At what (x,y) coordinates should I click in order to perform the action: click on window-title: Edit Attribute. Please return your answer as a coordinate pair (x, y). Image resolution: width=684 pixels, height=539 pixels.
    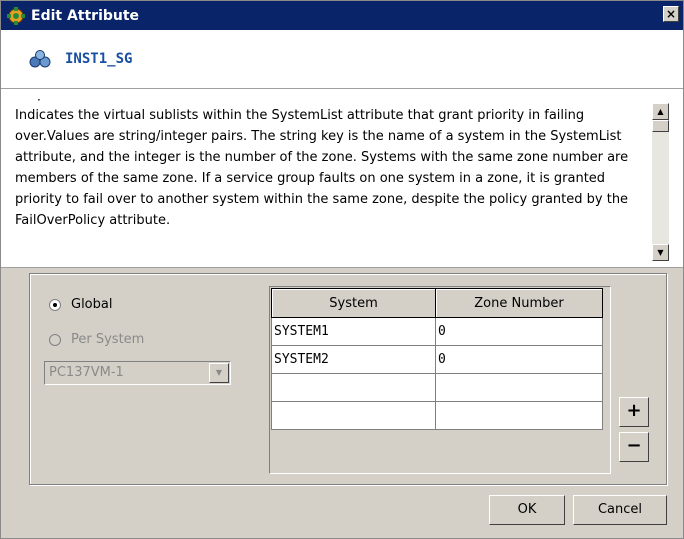
    Looking at the image, I should click on (85, 15).